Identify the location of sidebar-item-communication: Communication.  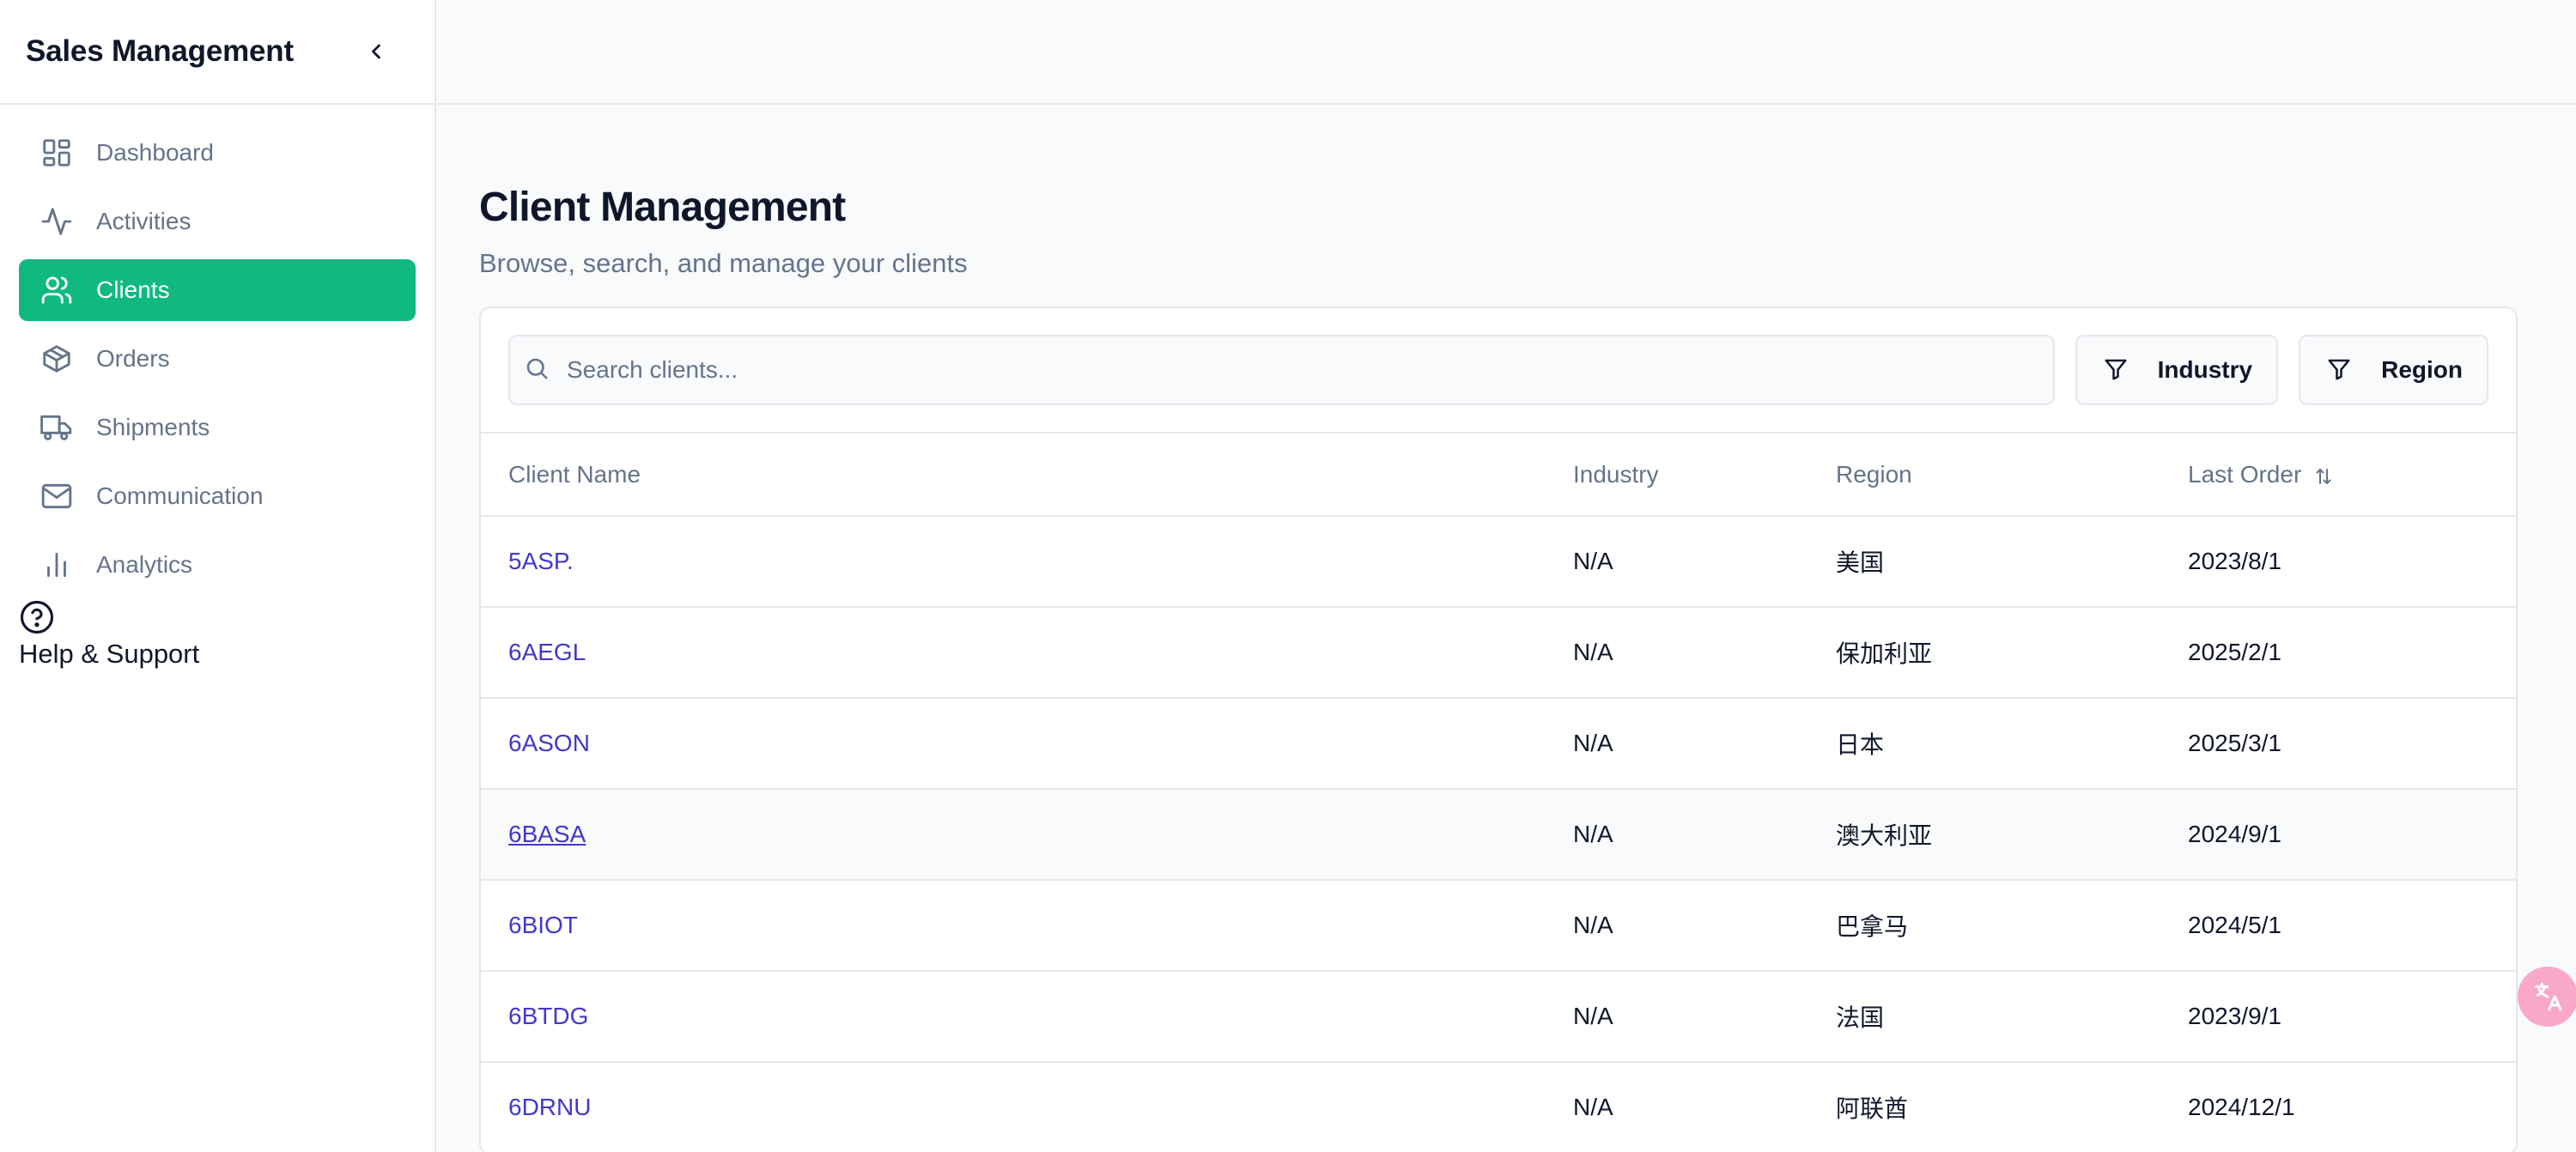
(218, 496).